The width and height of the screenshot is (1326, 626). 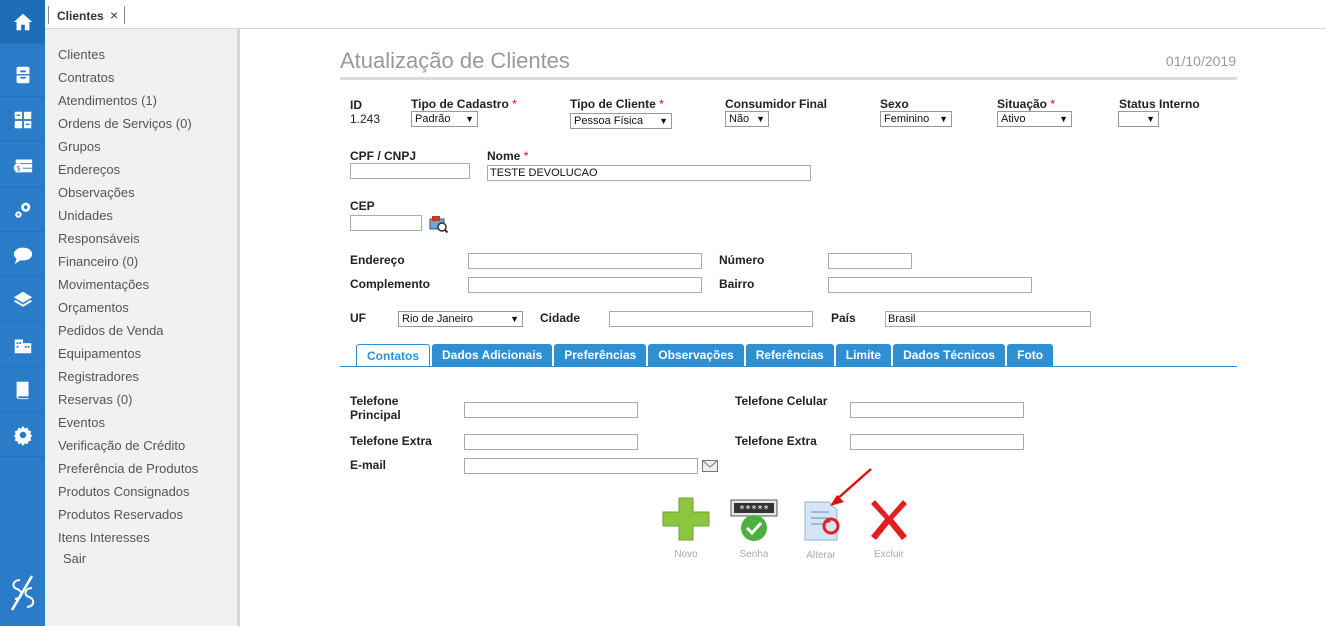 What do you see at coordinates (22, 593) in the screenshot?
I see `brand-logo-icon` at bounding box center [22, 593].